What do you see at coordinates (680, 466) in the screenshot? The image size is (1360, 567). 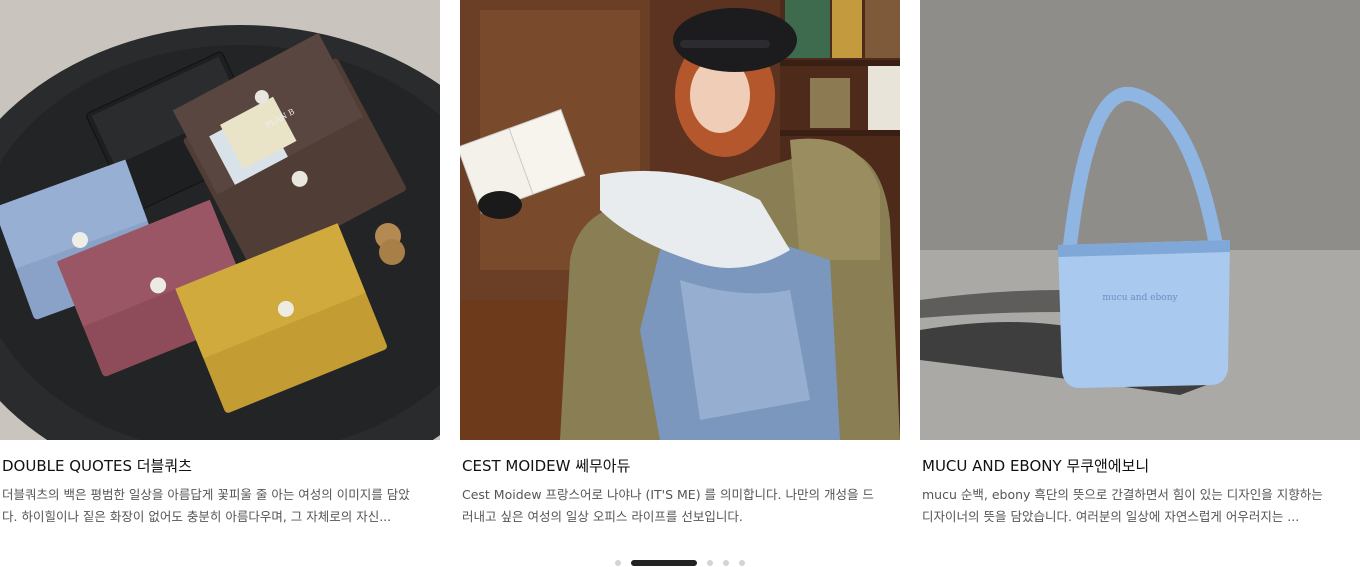 I see `brand-title: CEST MOIDEW 쎄무아듀` at bounding box center [680, 466].